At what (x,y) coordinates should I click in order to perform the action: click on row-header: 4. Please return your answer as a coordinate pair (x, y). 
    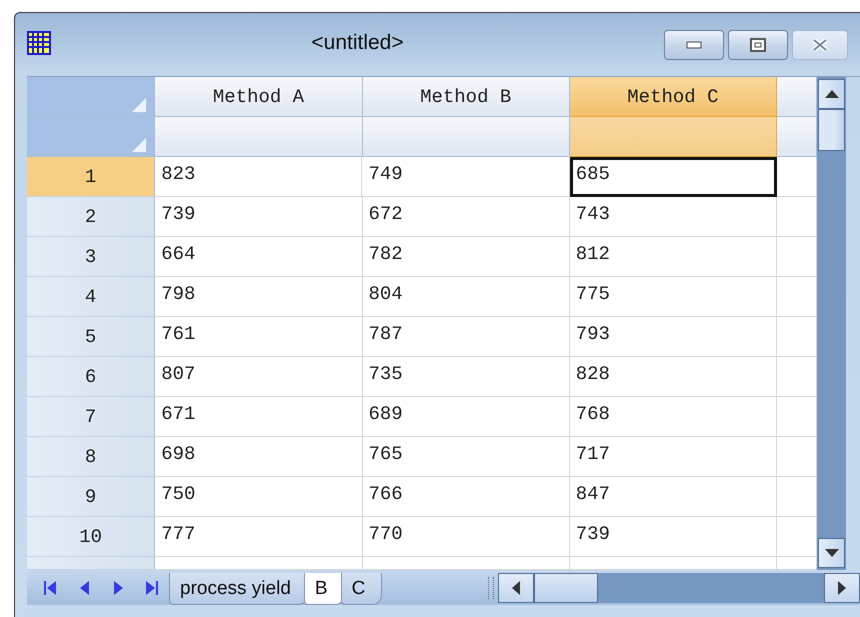
    Looking at the image, I should click on (91, 297).